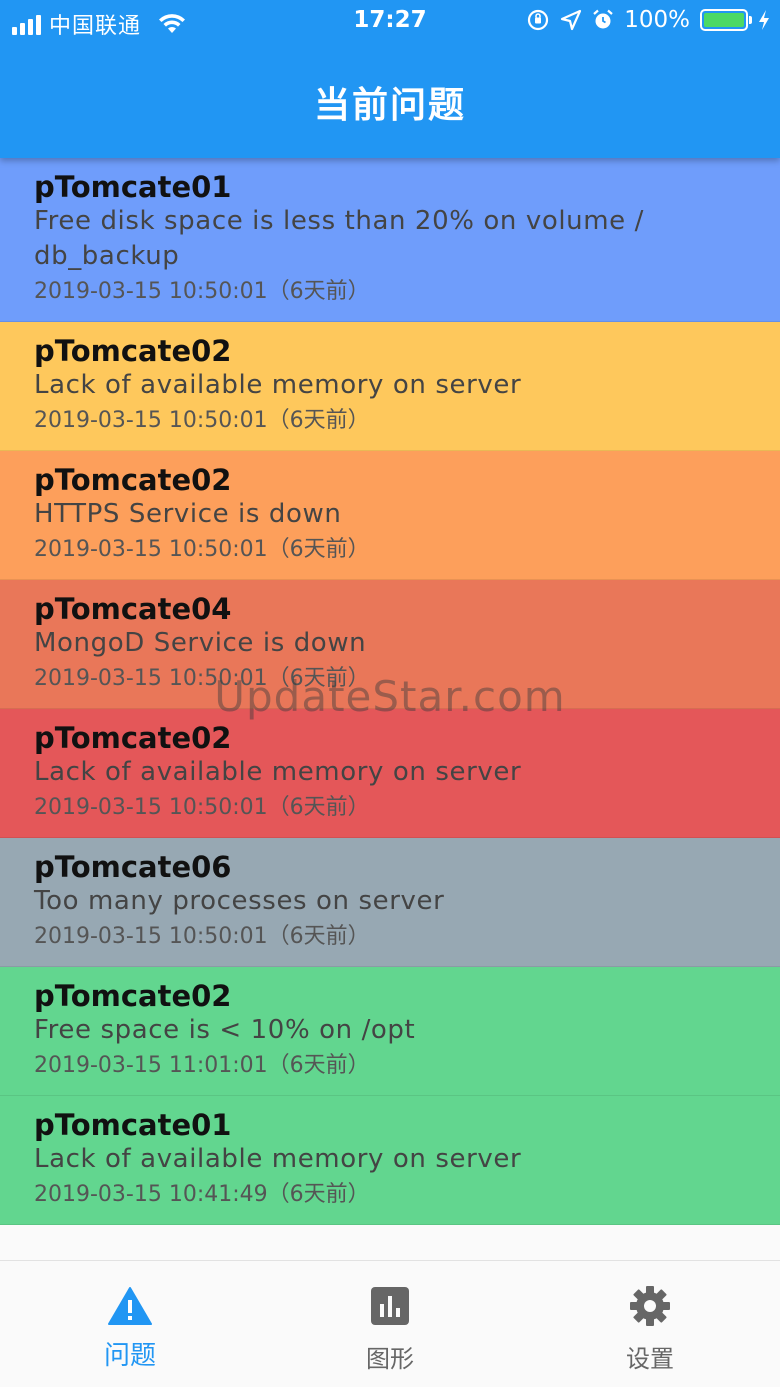 This screenshot has height=1387, width=780. Describe the element at coordinates (130, 1306) in the screenshot. I see `warning-icon` at that location.